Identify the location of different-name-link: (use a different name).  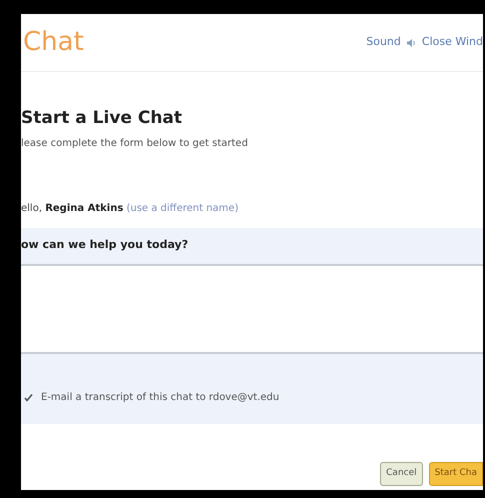
(182, 208).